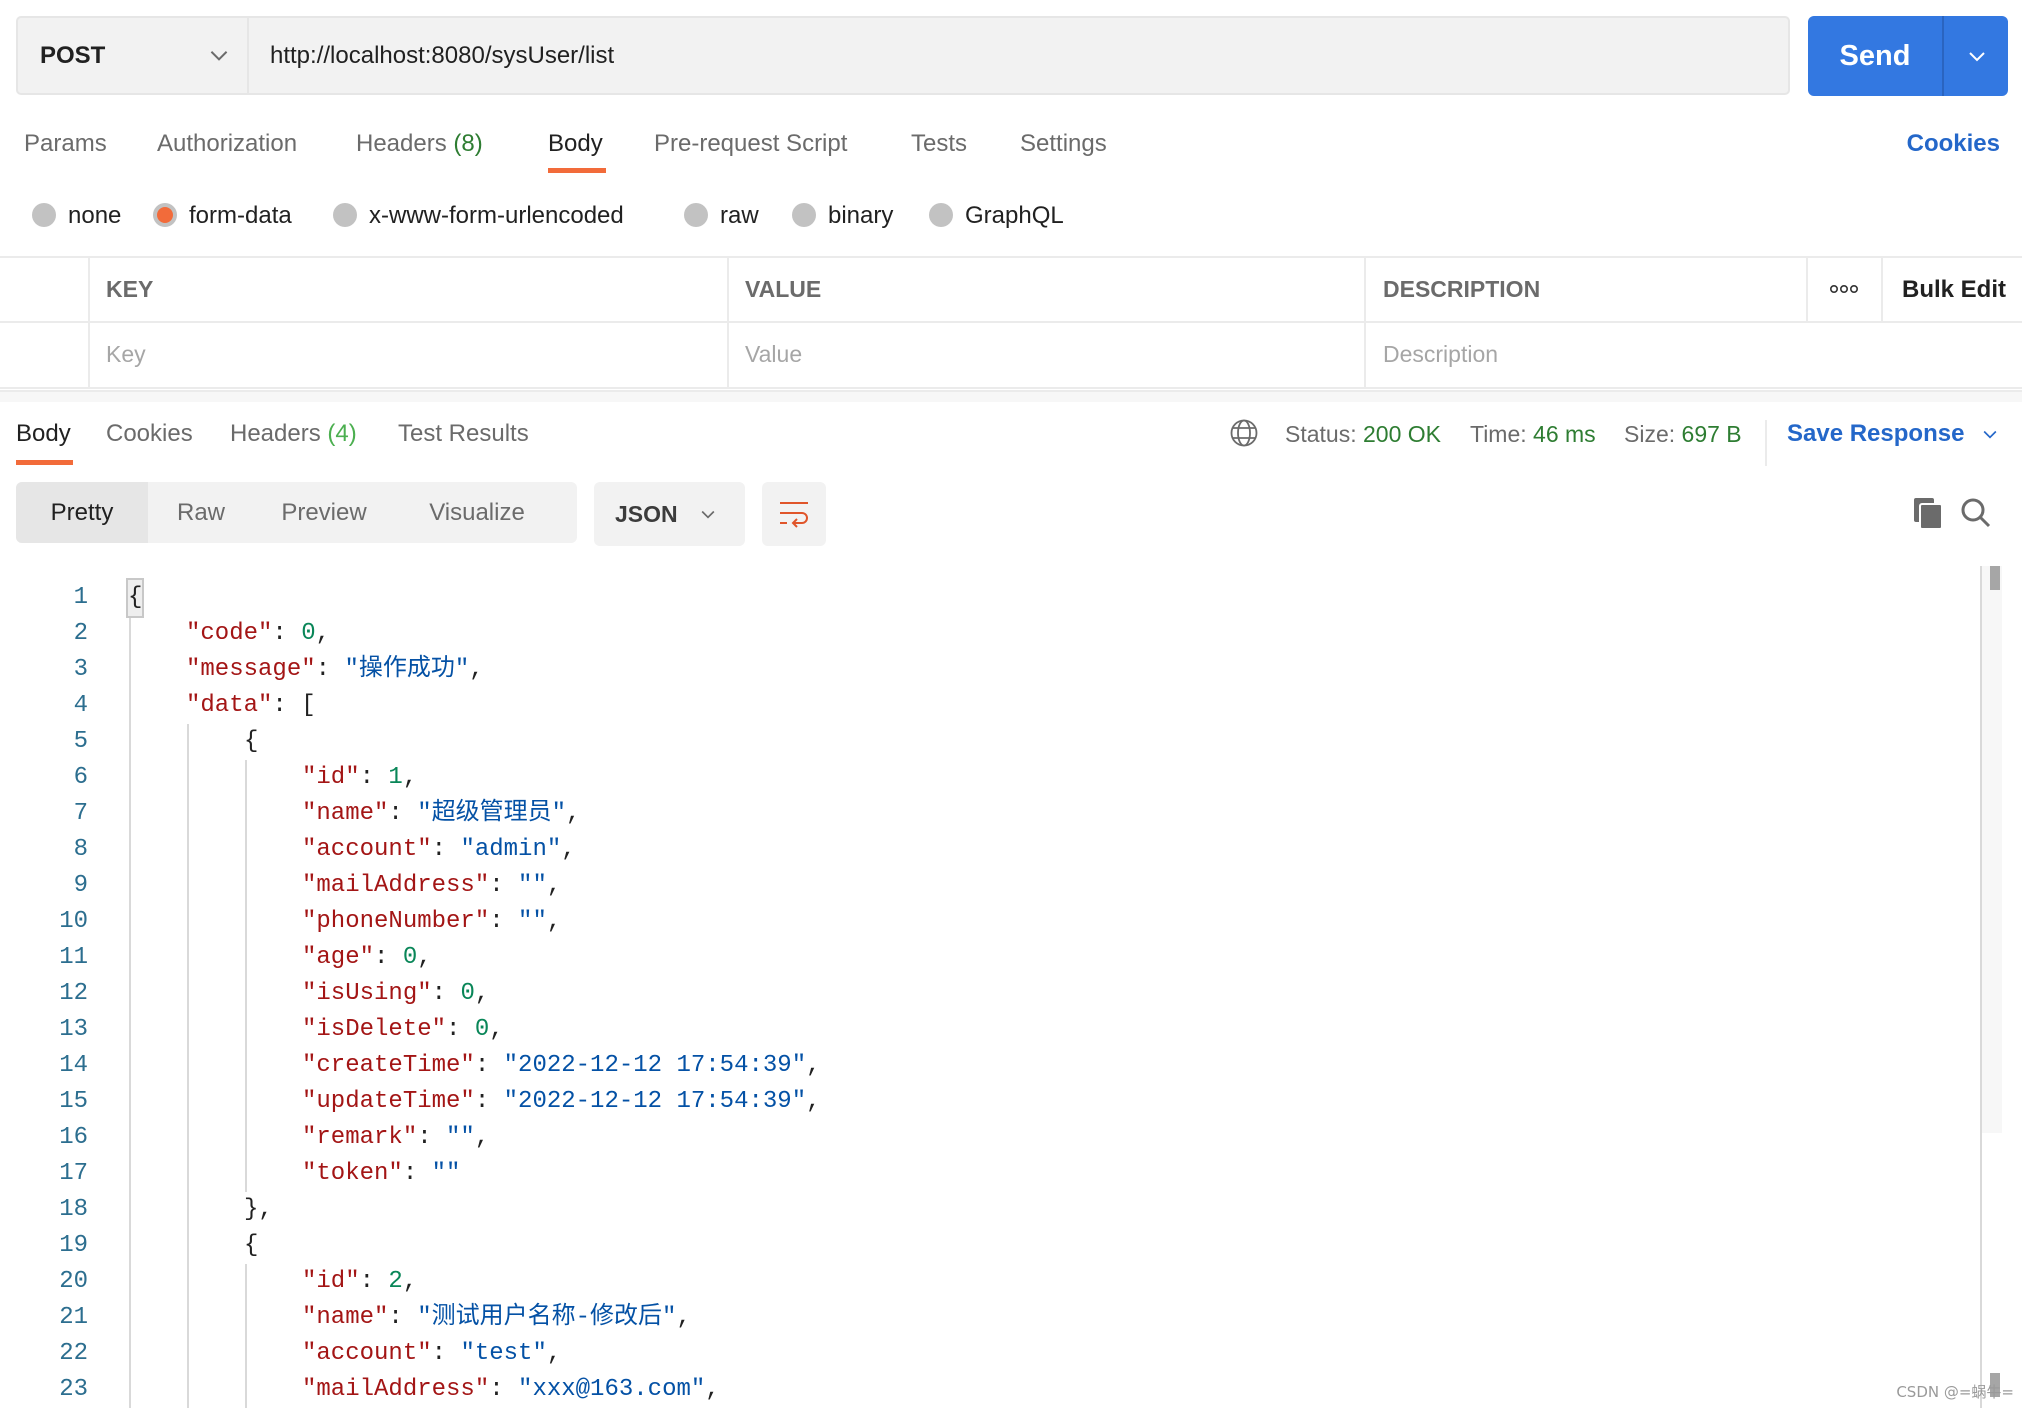 The width and height of the screenshot is (2022, 1408). What do you see at coordinates (360, 1137) in the screenshot?
I see `json-key: "remark"` at bounding box center [360, 1137].